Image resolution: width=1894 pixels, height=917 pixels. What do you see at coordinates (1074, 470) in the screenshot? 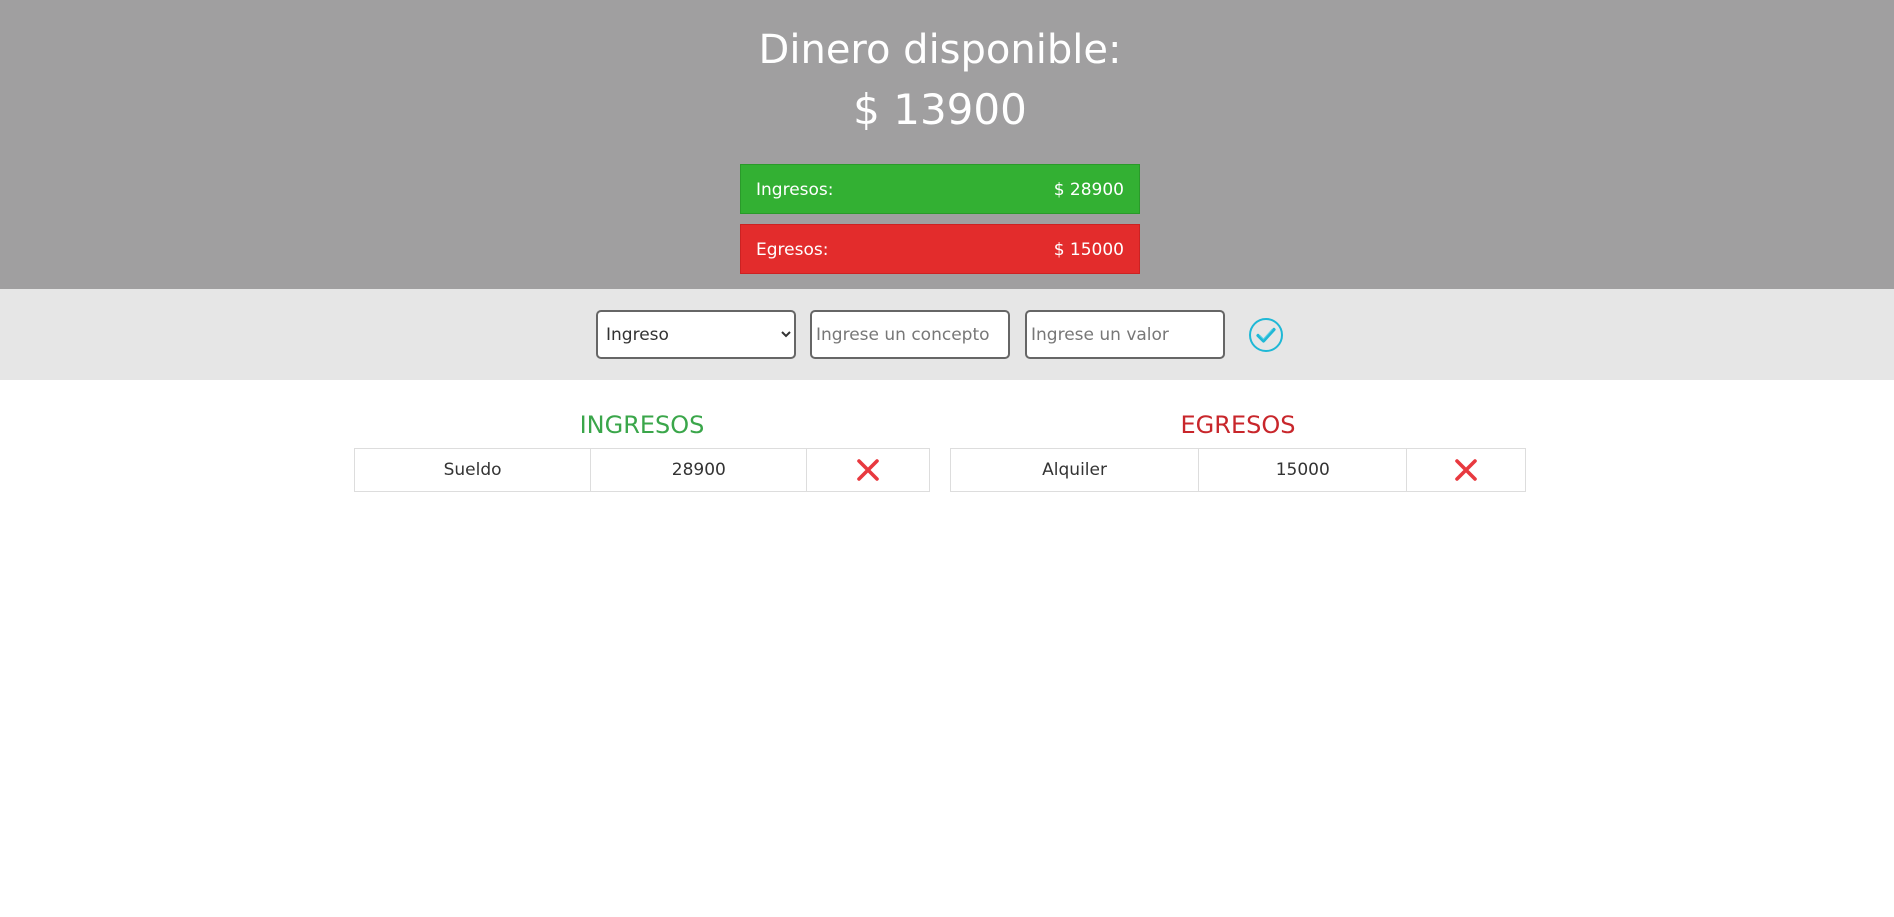
I see `expense-concept: Alquiler` at bounding box center [1074, 470].